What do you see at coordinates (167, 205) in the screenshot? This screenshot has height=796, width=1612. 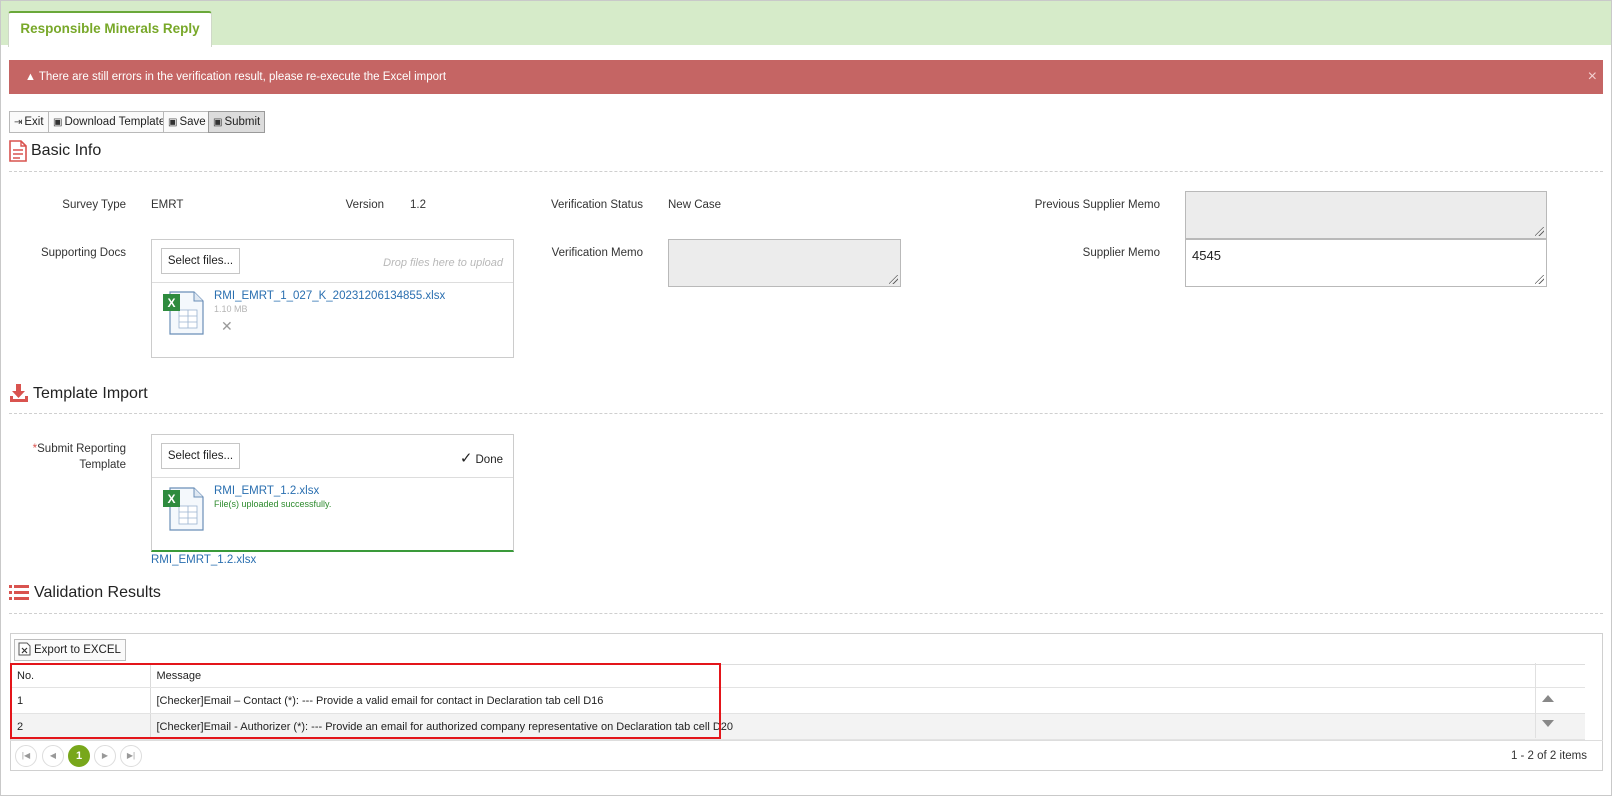 I see `survey-type-value: EMRT` at bounding box center [167, 205].